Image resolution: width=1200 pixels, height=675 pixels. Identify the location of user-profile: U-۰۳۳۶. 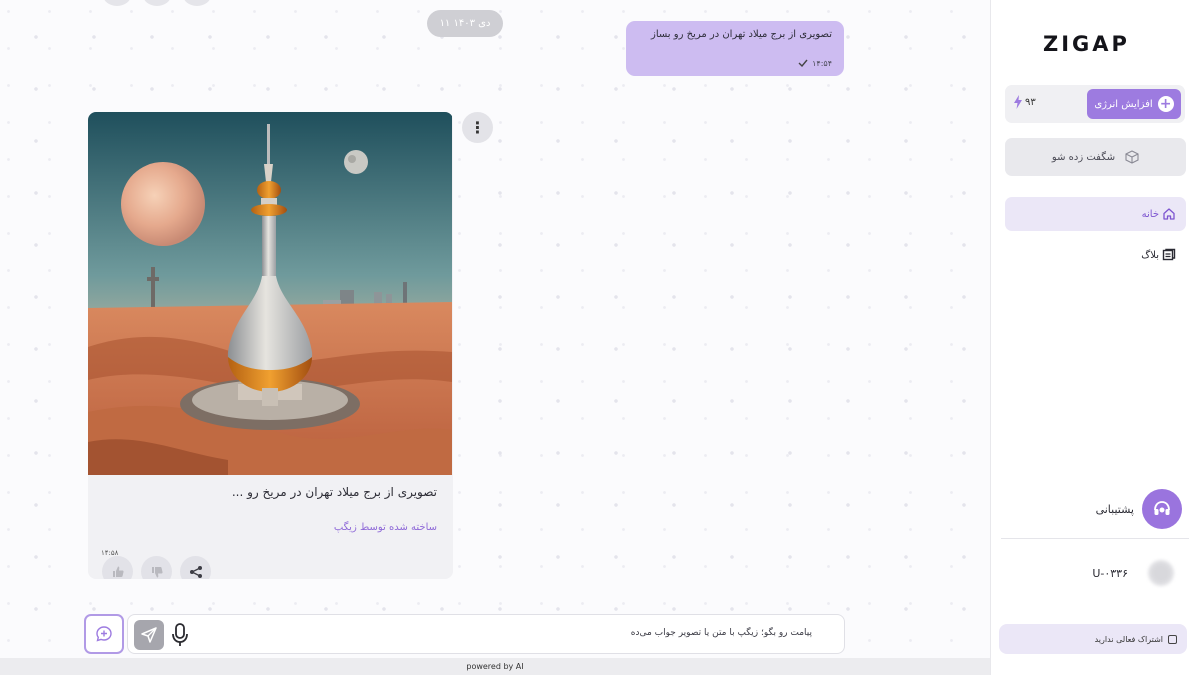
(1095, 573).